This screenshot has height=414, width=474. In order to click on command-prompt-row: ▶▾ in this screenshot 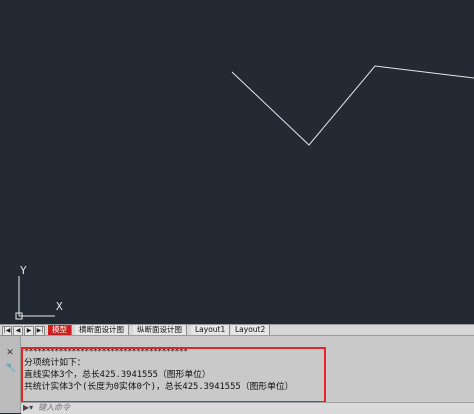, I will do `click(247, 408)`.